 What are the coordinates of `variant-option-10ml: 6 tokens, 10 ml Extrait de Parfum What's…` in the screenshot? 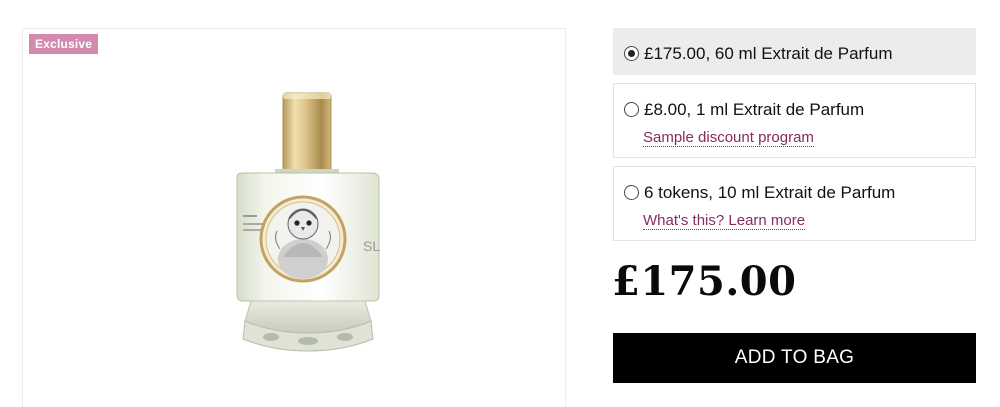 It's located at (794, 203).